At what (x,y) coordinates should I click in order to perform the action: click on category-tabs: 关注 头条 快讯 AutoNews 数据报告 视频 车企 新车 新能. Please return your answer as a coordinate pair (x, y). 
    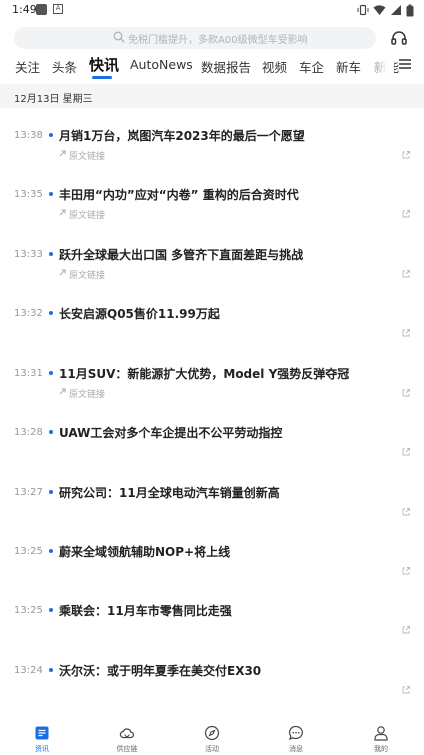
    Looking at the image, I should click on (212, 65).